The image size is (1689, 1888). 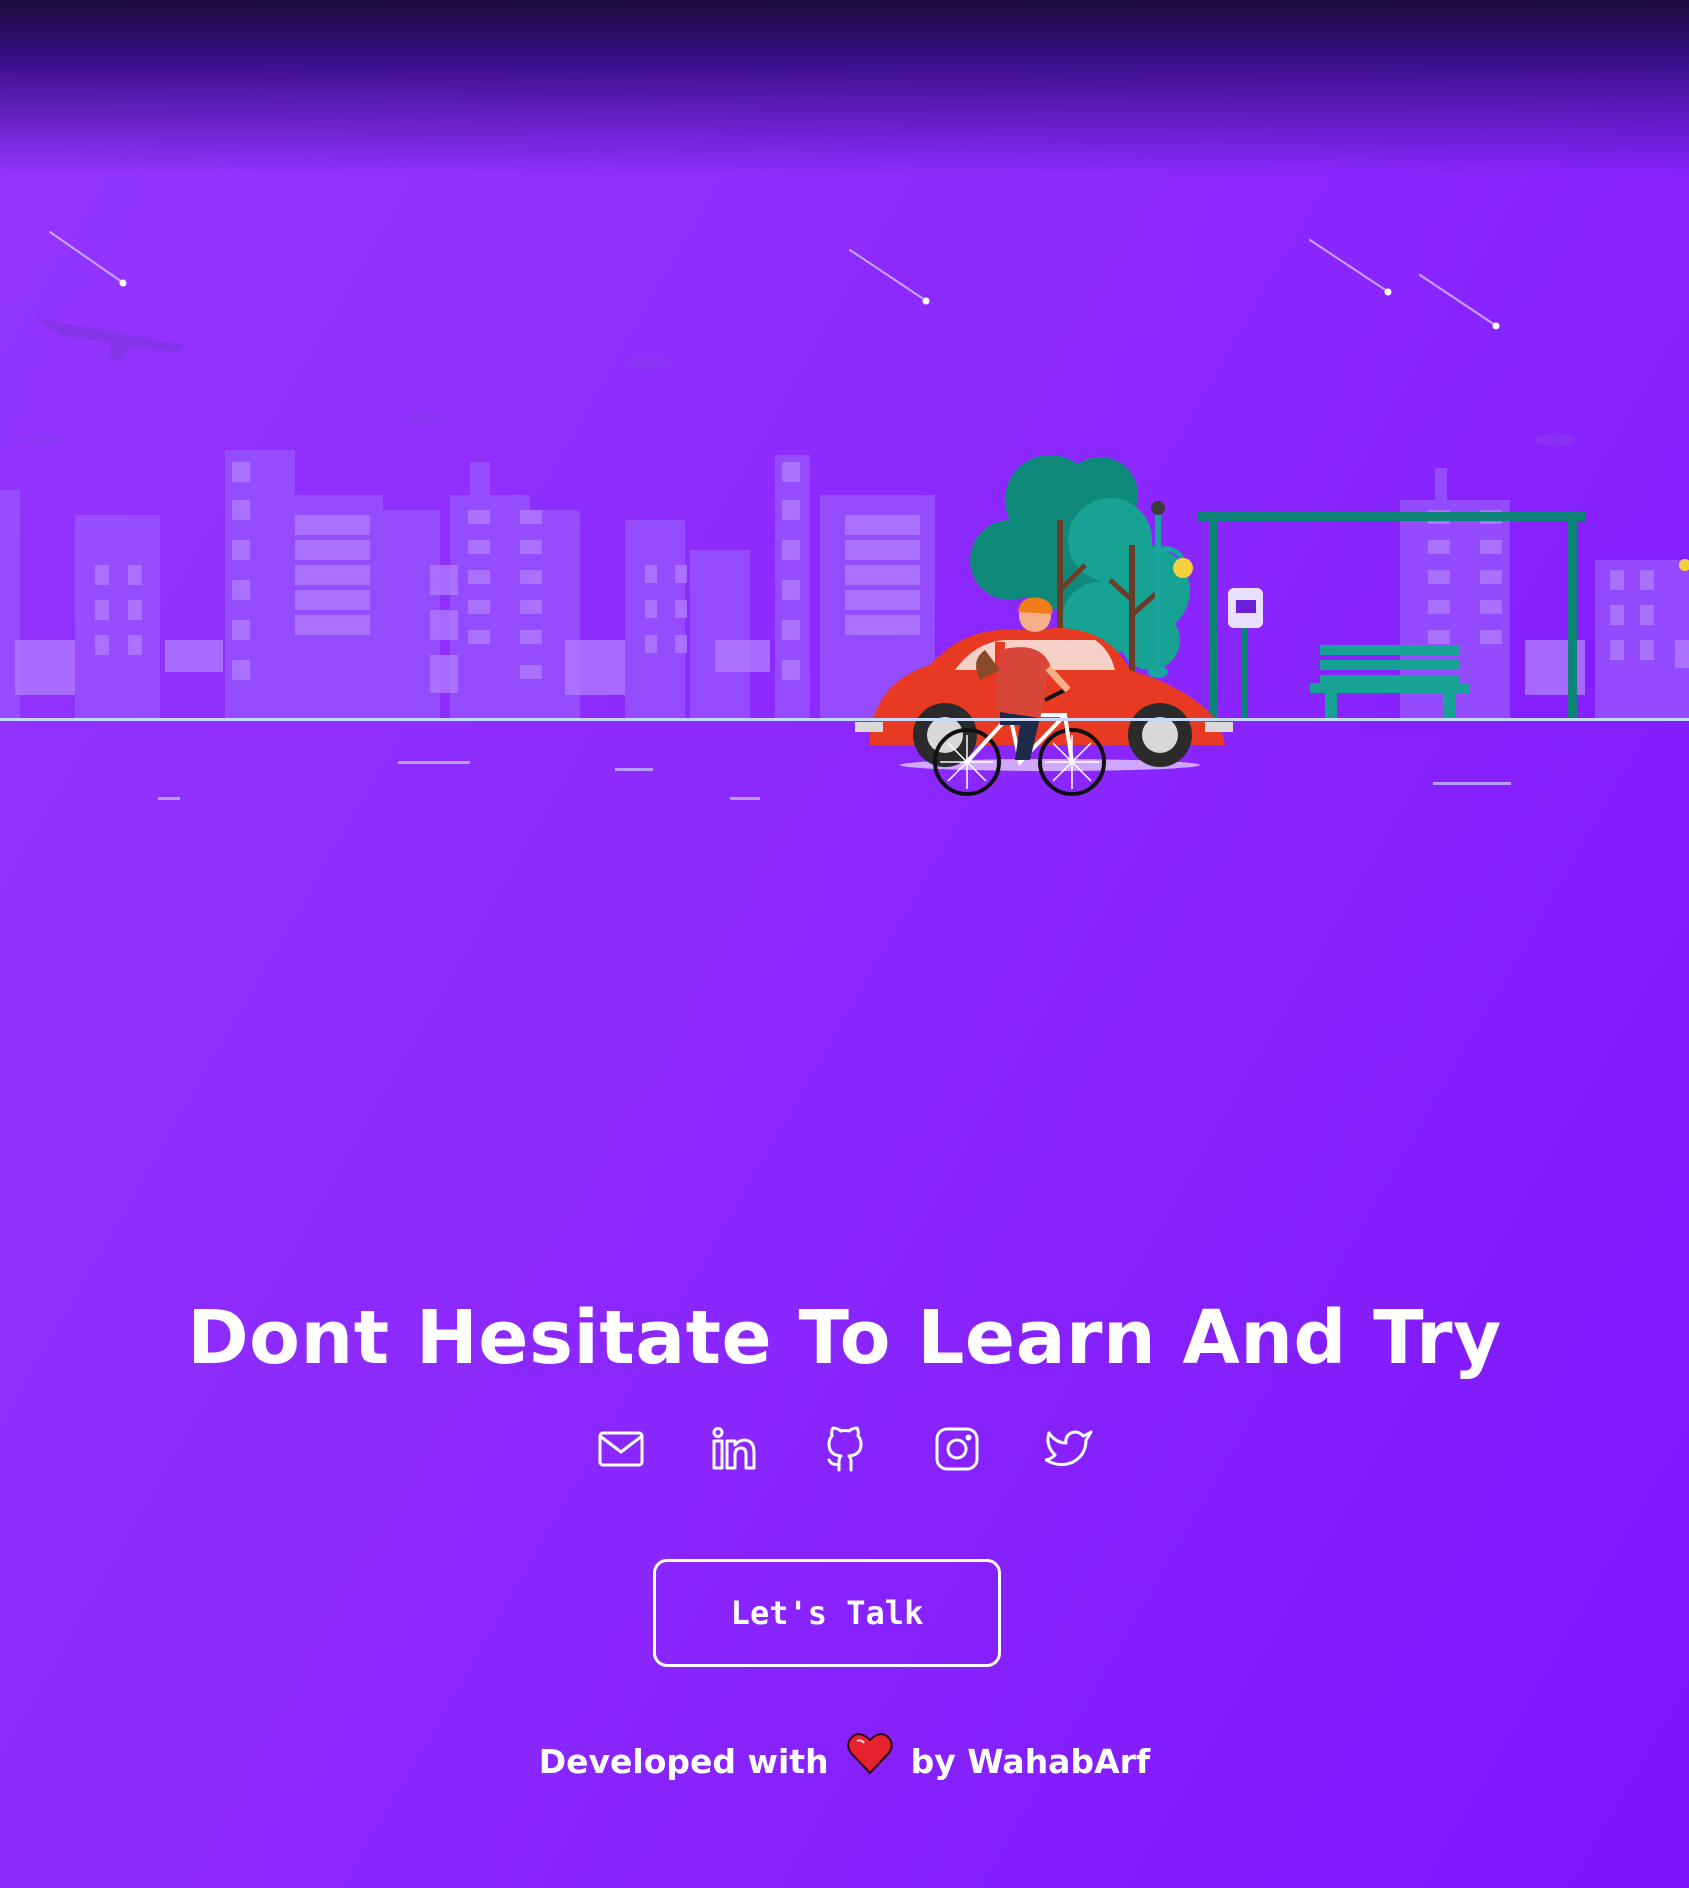 I want to click on github-link, so click(x=845, y=1449).